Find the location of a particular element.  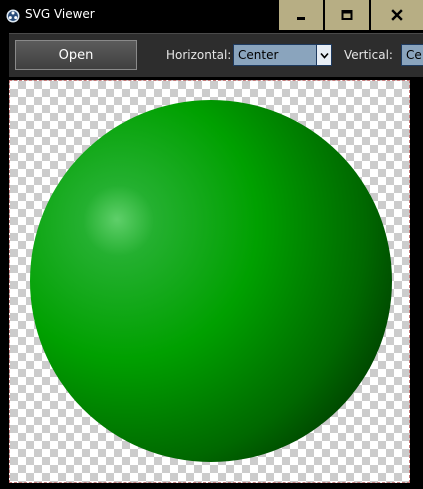

close-icon is located at coordinates (397, 15).